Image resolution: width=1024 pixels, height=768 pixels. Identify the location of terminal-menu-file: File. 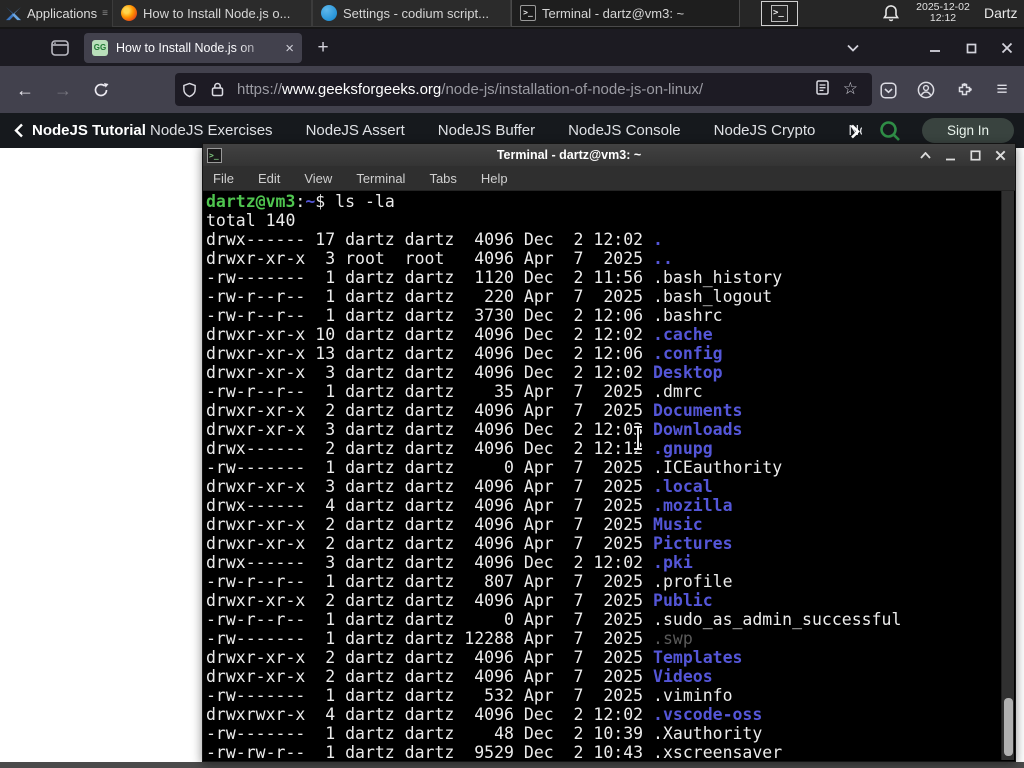
(223, 178).